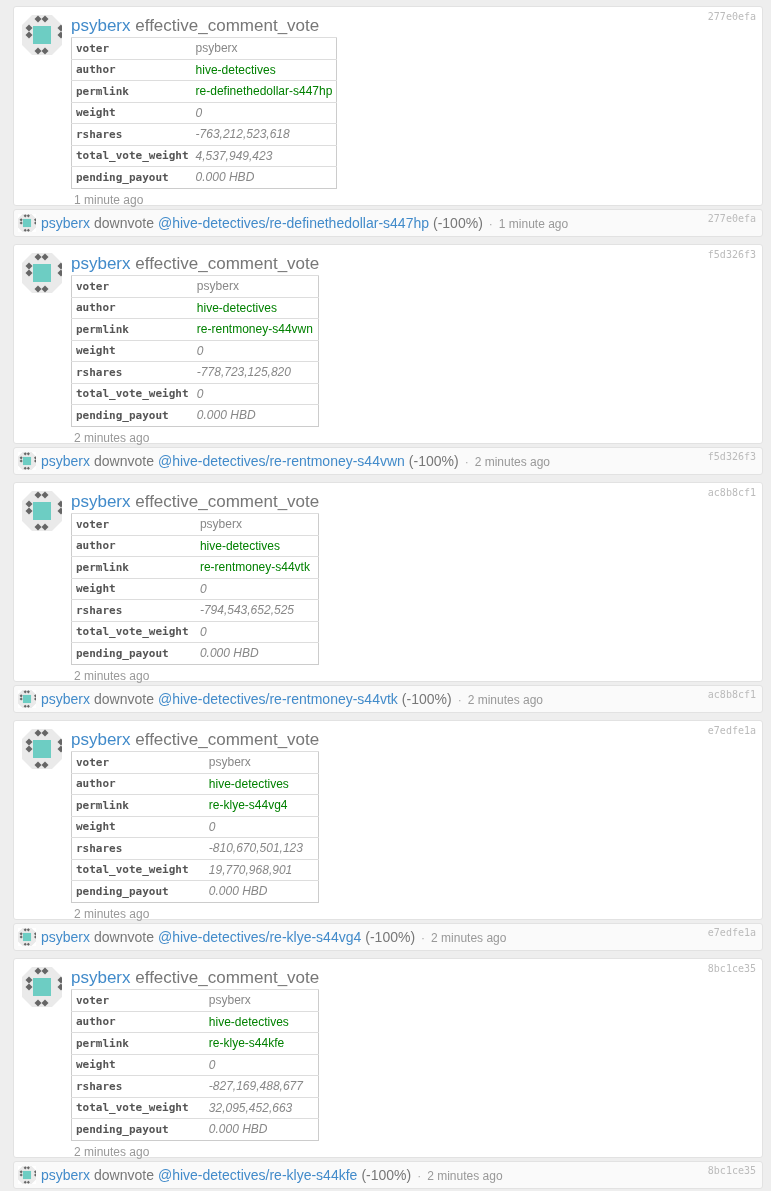 The height and width of the screenshot is (1191, 771). Describe the element at coordinates (293, 223) in the screenshot. I see `post-link: @hive-detectives/re-definethedollar-s447hp` at that location.